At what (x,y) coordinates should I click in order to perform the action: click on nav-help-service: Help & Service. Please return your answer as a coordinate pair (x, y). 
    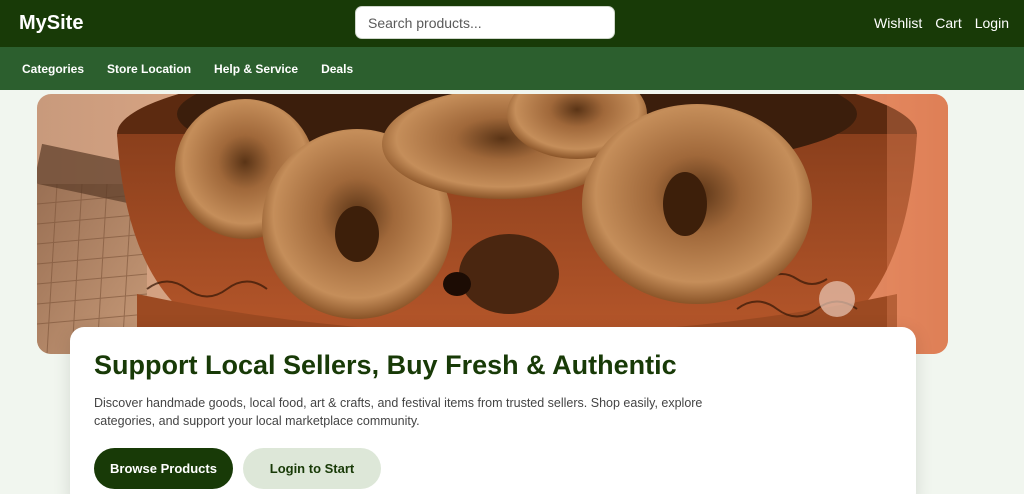
    Looking at the image, I should click on (256, 69).